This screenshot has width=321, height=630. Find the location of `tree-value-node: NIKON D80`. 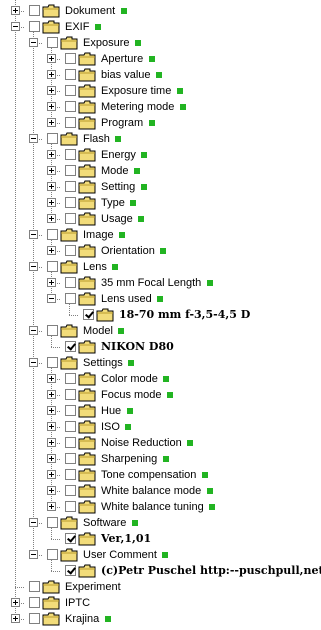

tree-value-node: NIKON D80 is located at coordinates (160, 347).